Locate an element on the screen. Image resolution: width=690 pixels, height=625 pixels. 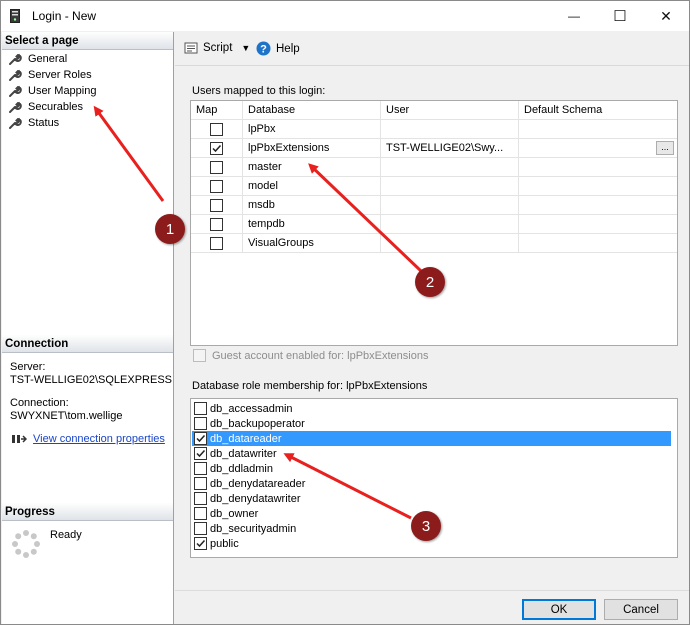
role-name: db_owner is located at coordinates (234, 513).